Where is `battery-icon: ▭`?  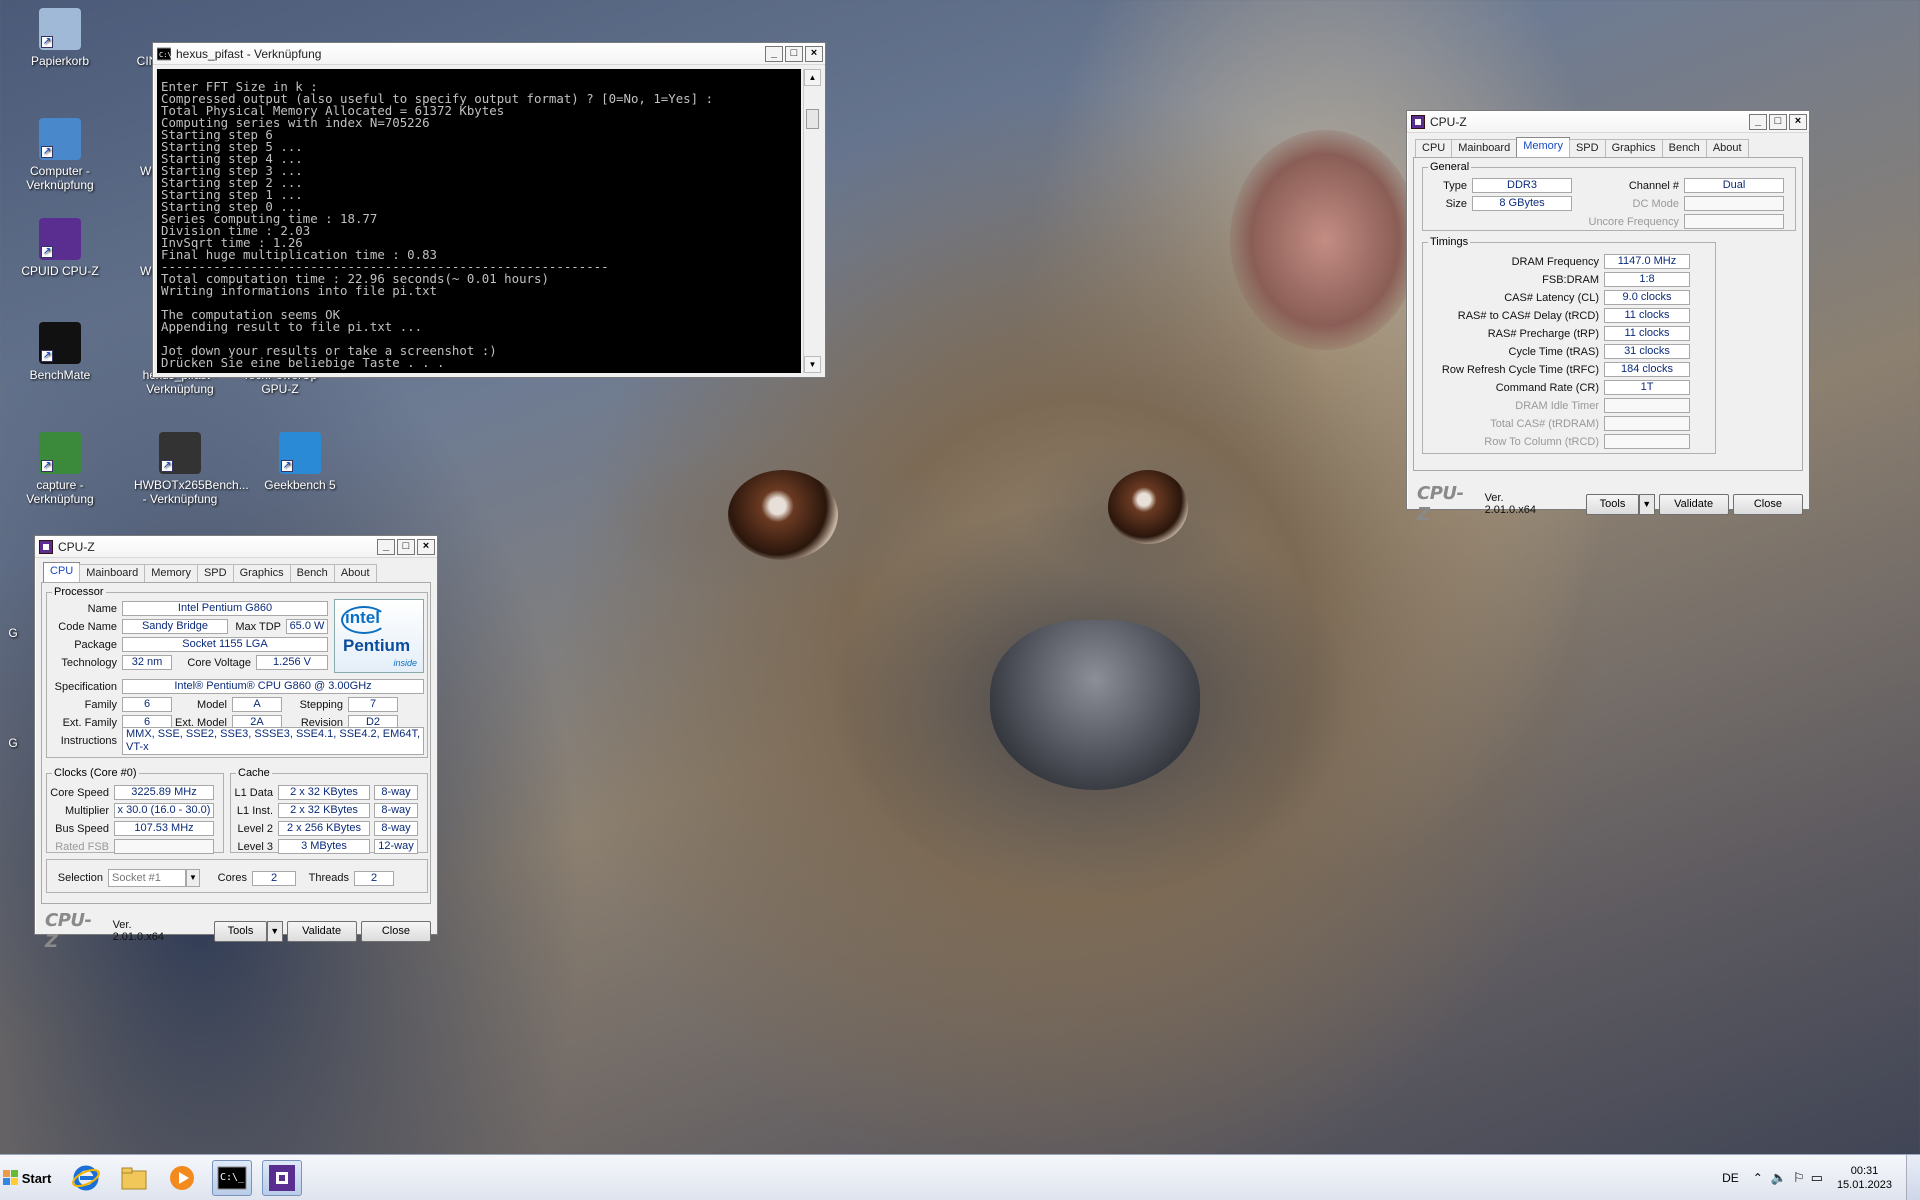
battery-icon: ▭ is located at coordinates (1817, 1178).